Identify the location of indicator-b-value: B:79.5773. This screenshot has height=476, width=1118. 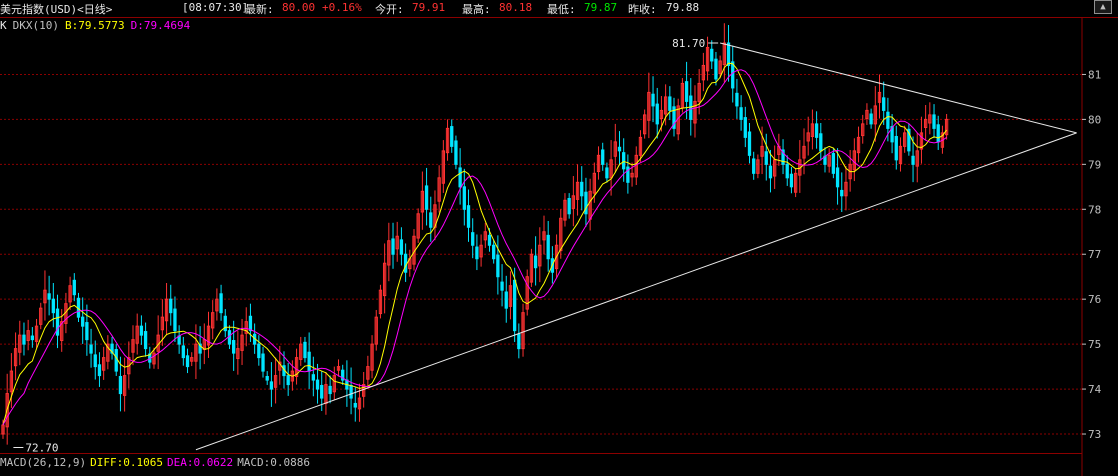
(94, 25).